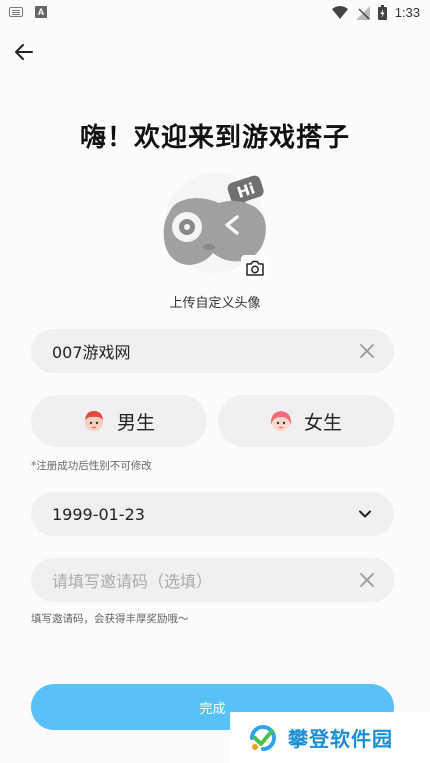 The width and height of the screenshot is (430, 763). Describe the element at coordinates (212, 351) in the screenshot. I see `nickname-field: 007游戏网` at that location.